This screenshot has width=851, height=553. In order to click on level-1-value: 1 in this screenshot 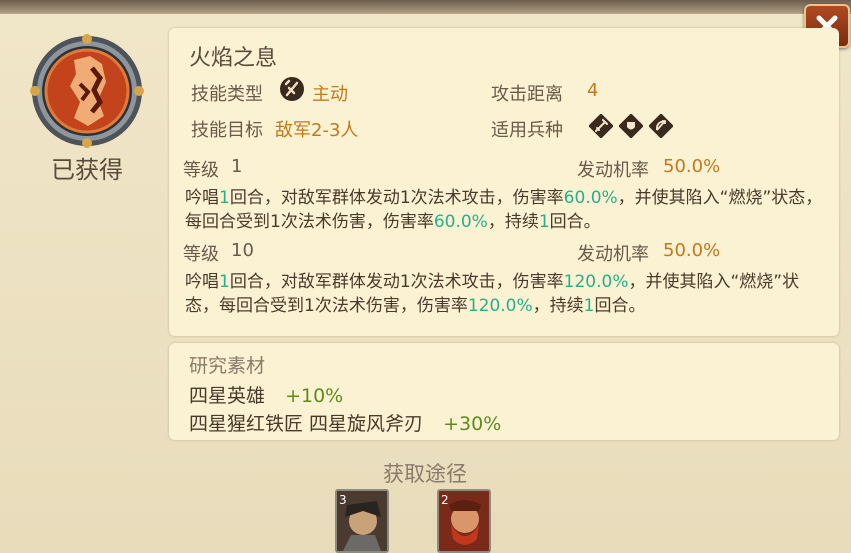, I will do `click(237, 166)`.